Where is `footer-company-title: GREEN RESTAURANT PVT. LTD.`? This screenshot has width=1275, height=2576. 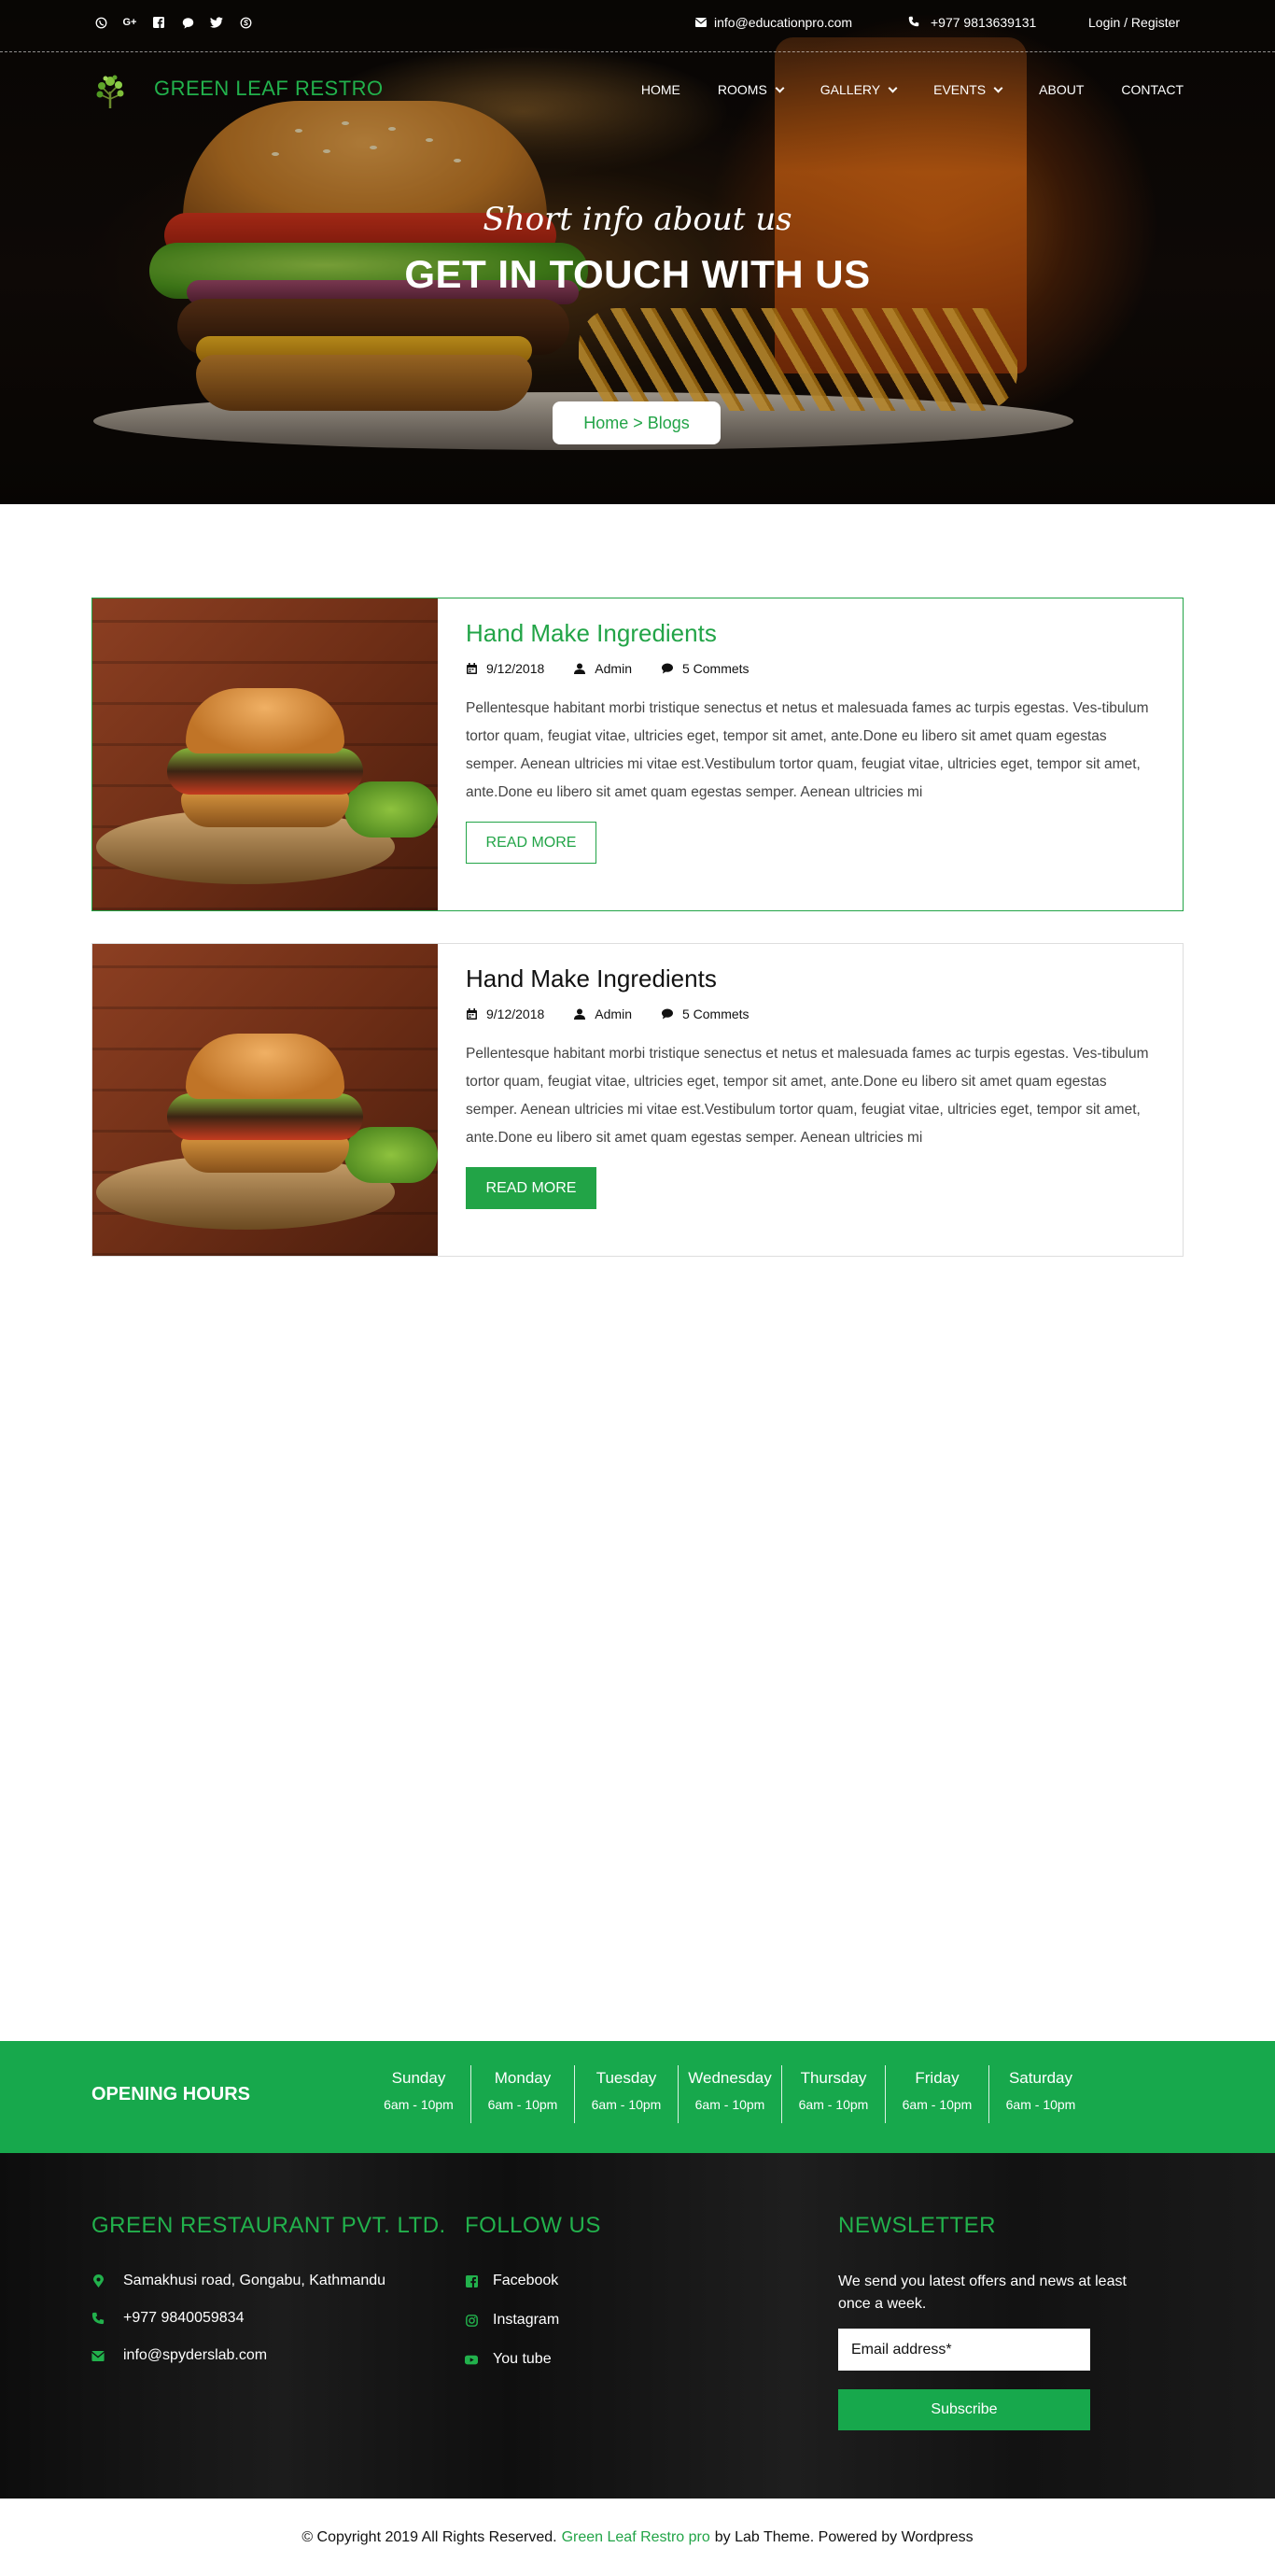
footer-company-title: GREEN RESTAURANT PVT. LTD. is located at coordinates (268, 2225).